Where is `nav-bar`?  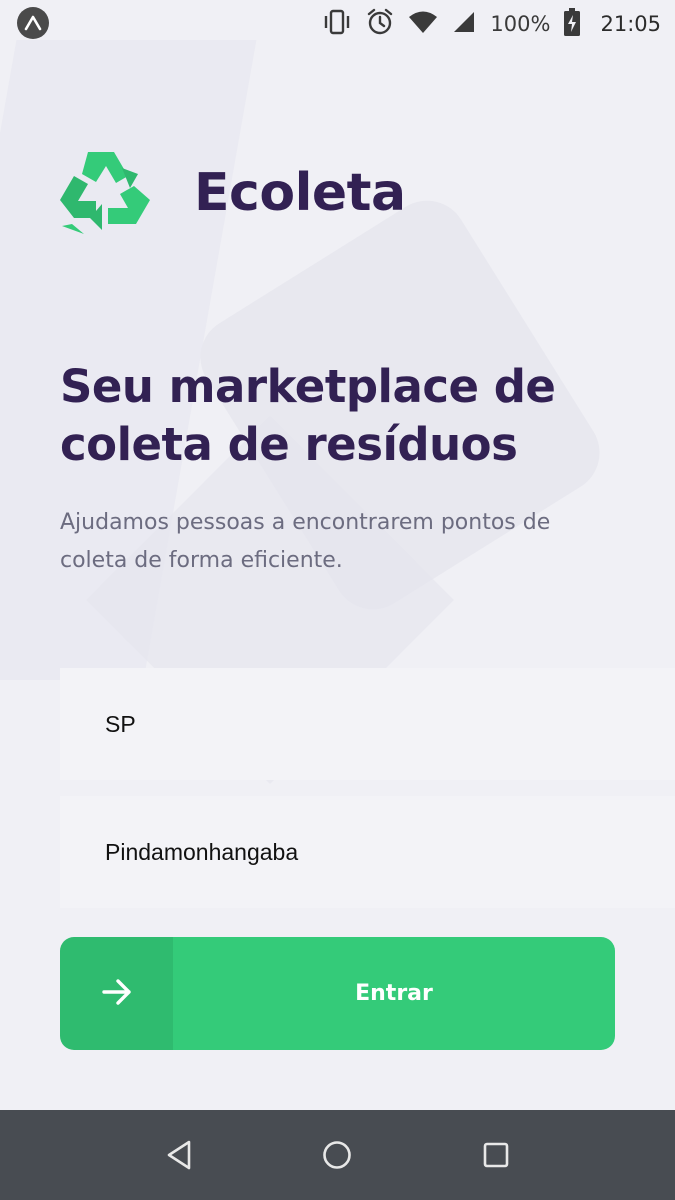
nav-bar is located at coordinates (337, 1155).